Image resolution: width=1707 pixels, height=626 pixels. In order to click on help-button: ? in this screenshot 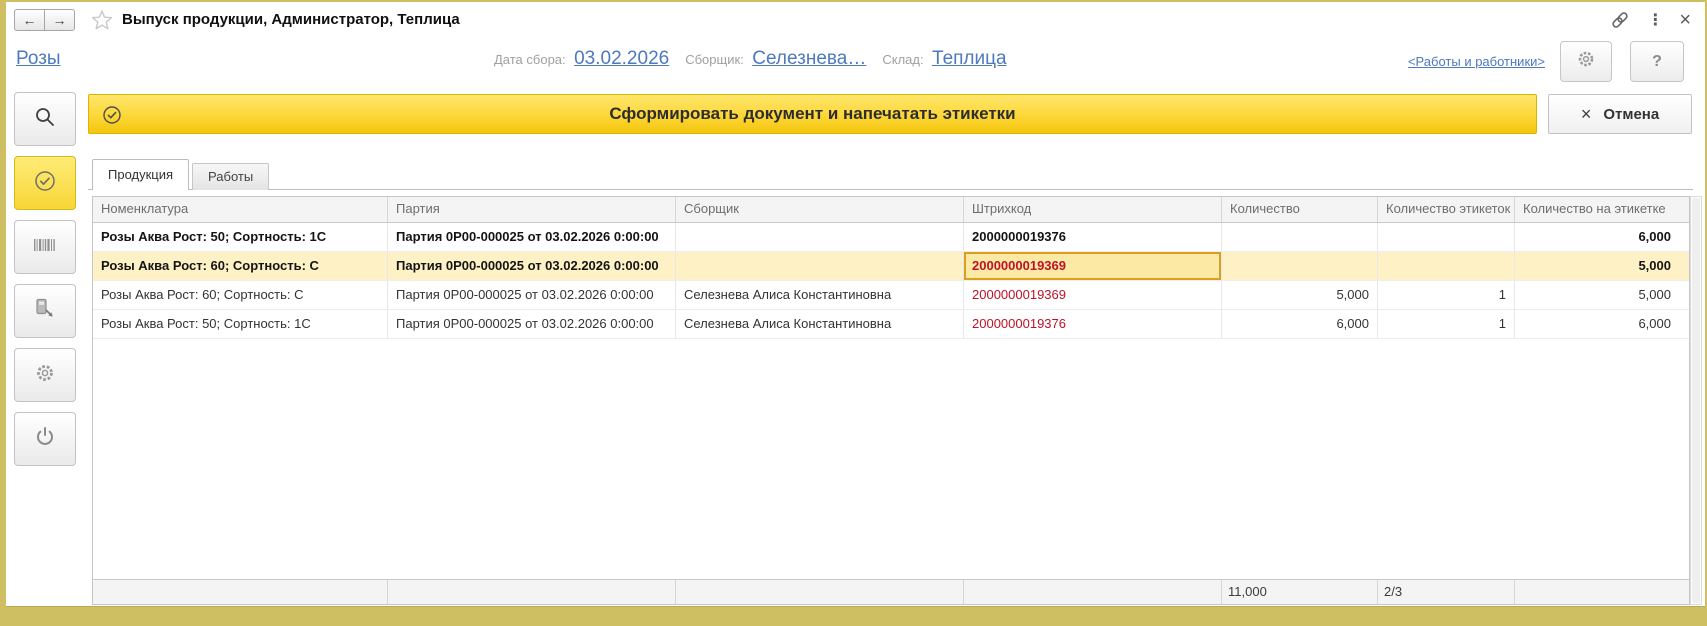, I will do `click(1657, 61)`.